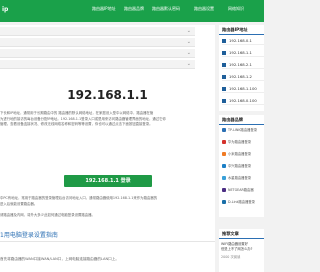 The image size is (320, 272). What do you see at coordinates (29, 235) in the screenshot?
I see `section-heading: 1用电脑登录设置指南` at bounding box center [29, 235].